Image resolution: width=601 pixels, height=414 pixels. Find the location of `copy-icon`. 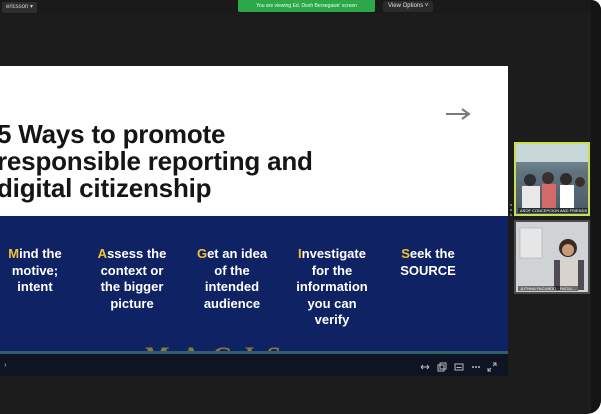

copy-icon is located at coordinates (442, 365).